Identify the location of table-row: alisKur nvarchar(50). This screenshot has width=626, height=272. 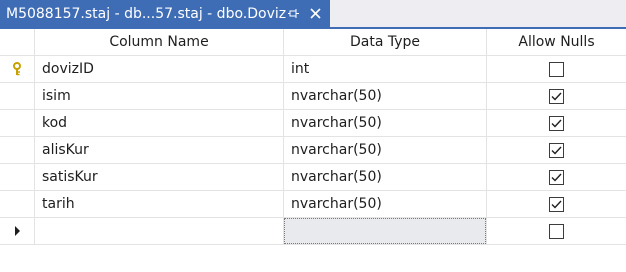
(313, 150).